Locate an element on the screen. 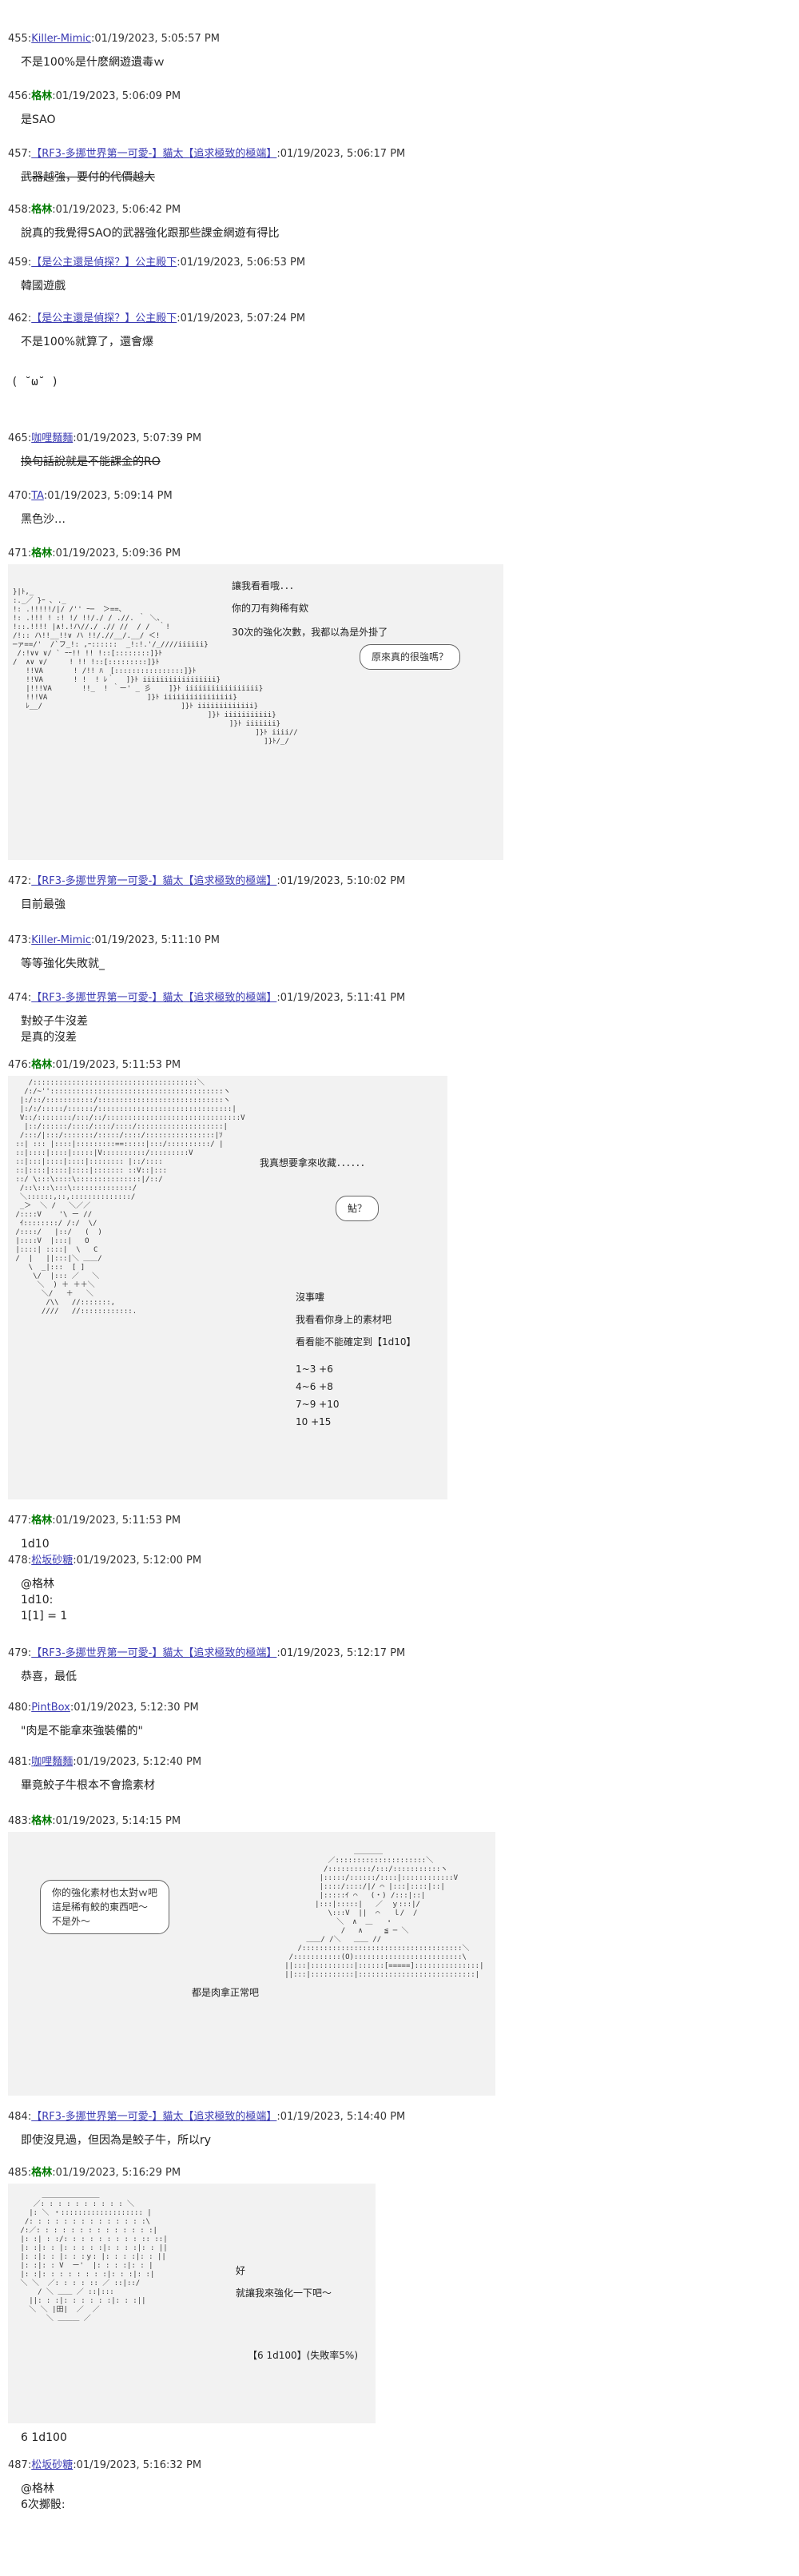 The height and width of the screenshot is (2576, 799). post-date: :01/19/2023, 5:09:14 PM is located at coordinates (108, 496).